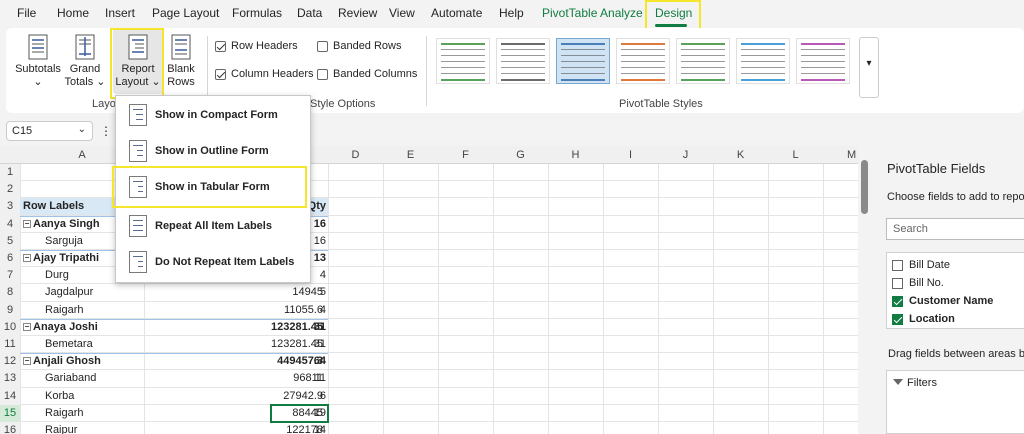  Describe the element at coordinates (10, 327) in the screenshot. I see `row-header: 10` at that location.